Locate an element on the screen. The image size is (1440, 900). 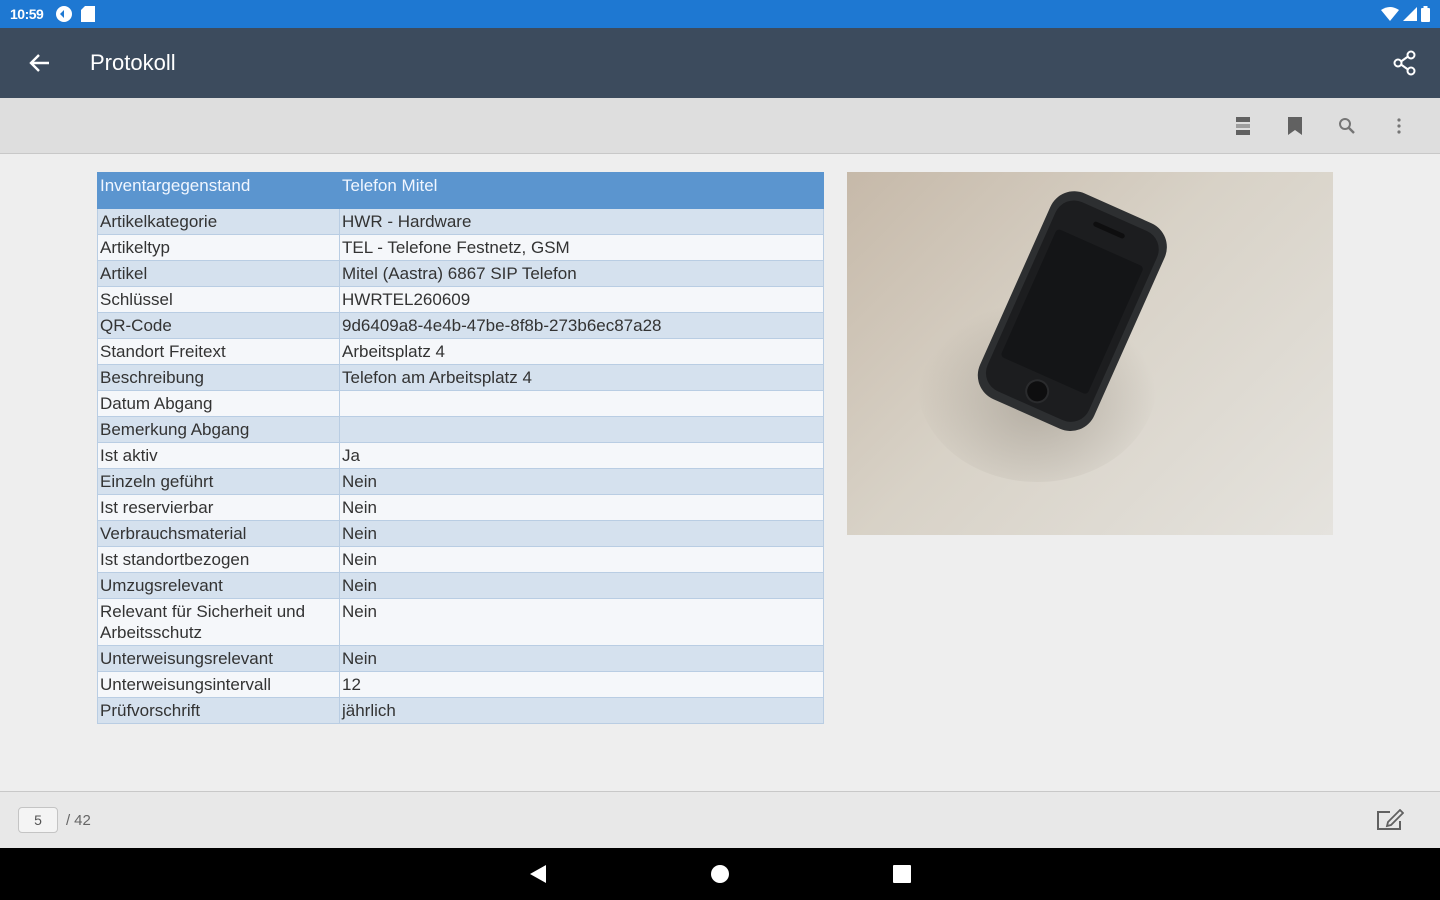
phone-image is located at coordinates (1042, 336).